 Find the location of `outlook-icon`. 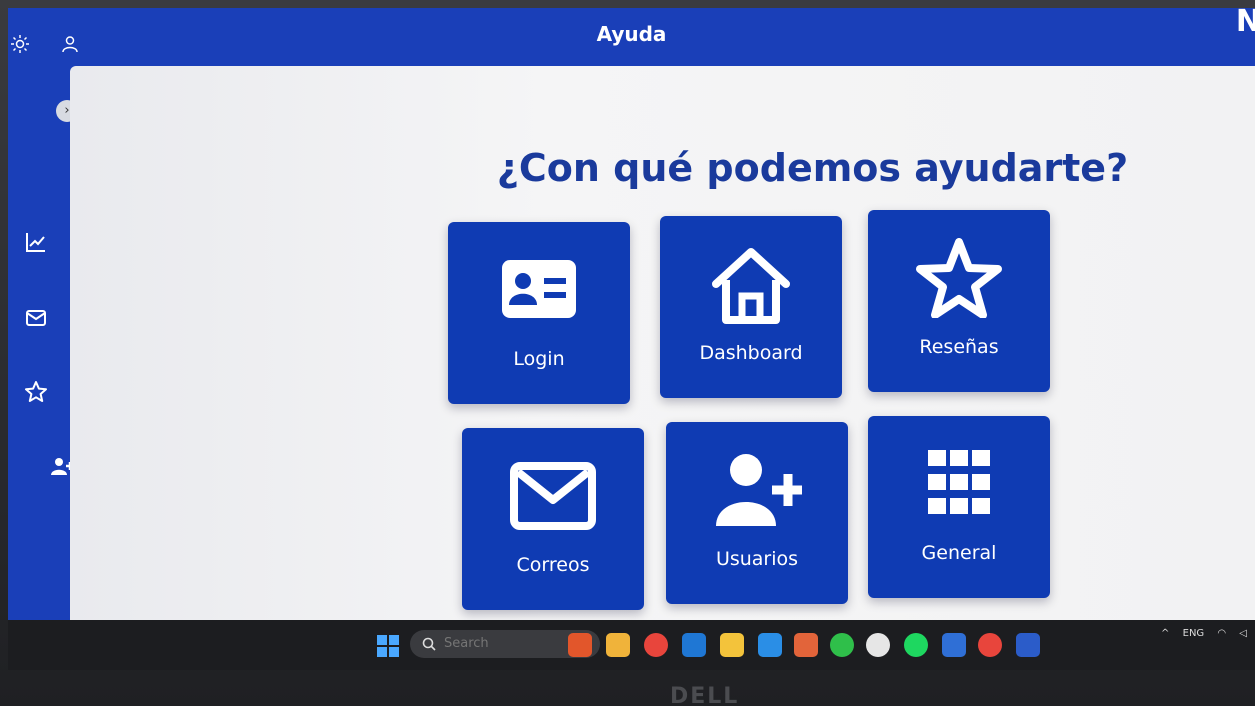

outlook-icon is located at coordinates (694, 645).